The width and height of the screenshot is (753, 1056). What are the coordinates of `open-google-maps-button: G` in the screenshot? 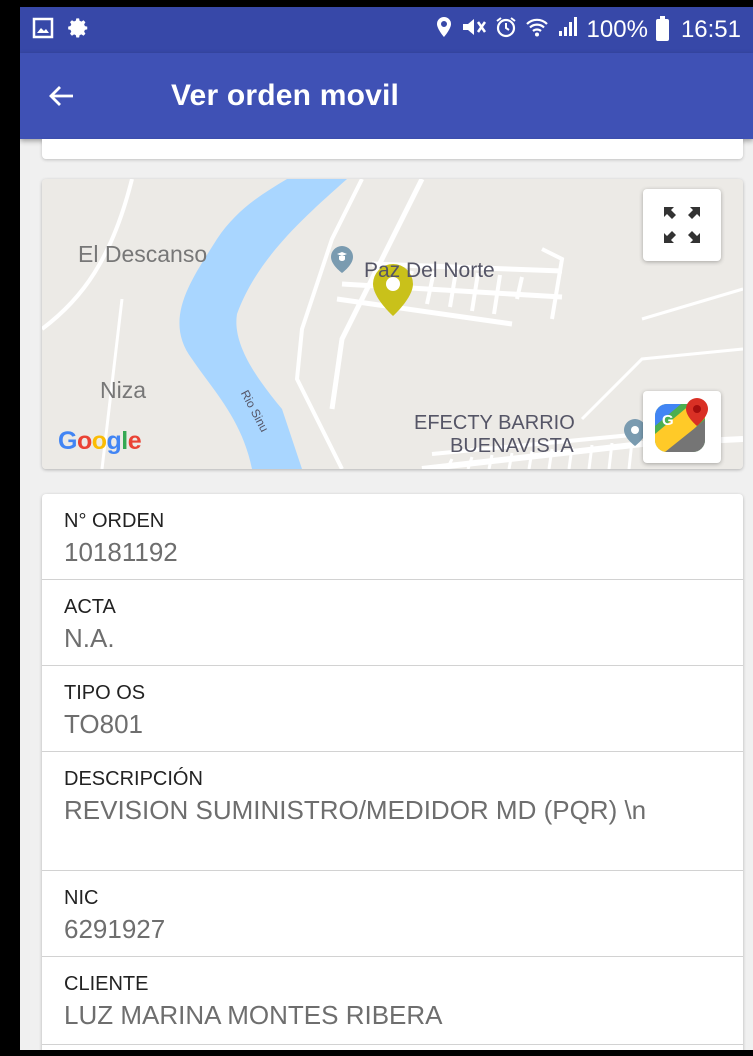 It's located at (682, 427).